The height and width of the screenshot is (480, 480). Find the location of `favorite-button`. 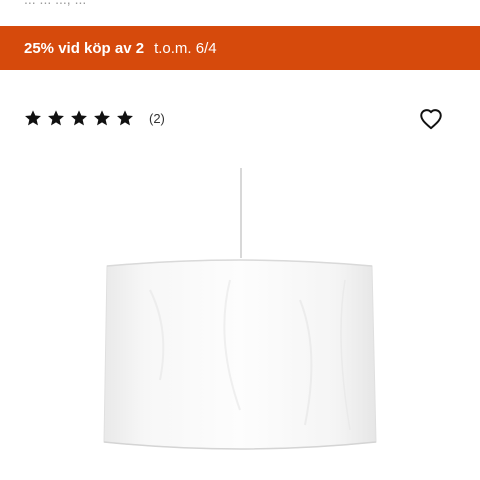

favorite-button is located at coordinates (431, 119).